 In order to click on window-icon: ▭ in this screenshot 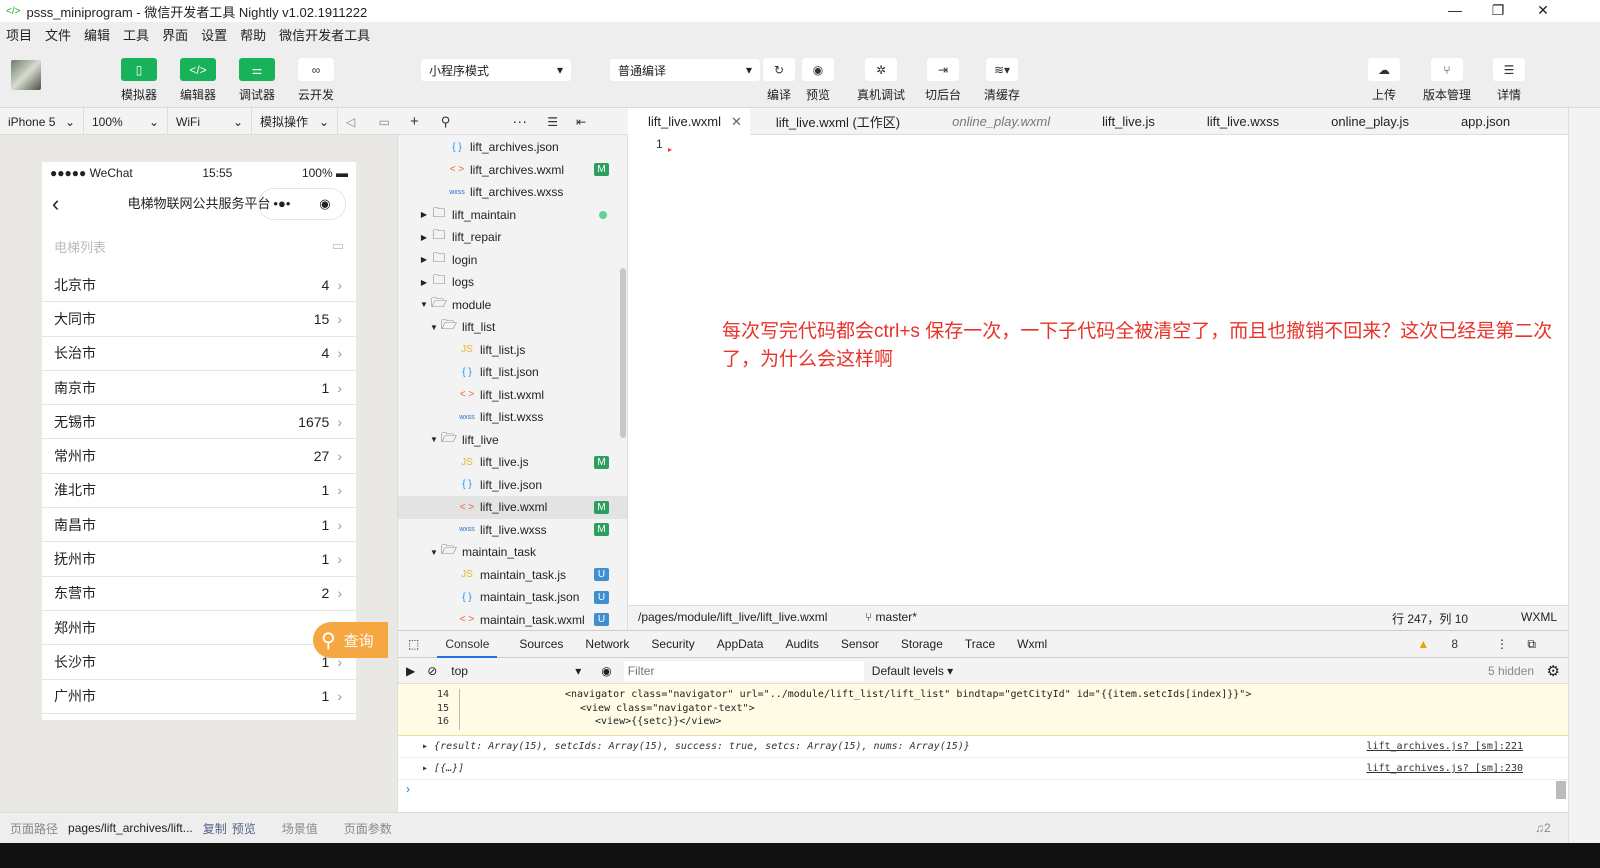, I will do `click(384, 122)`.